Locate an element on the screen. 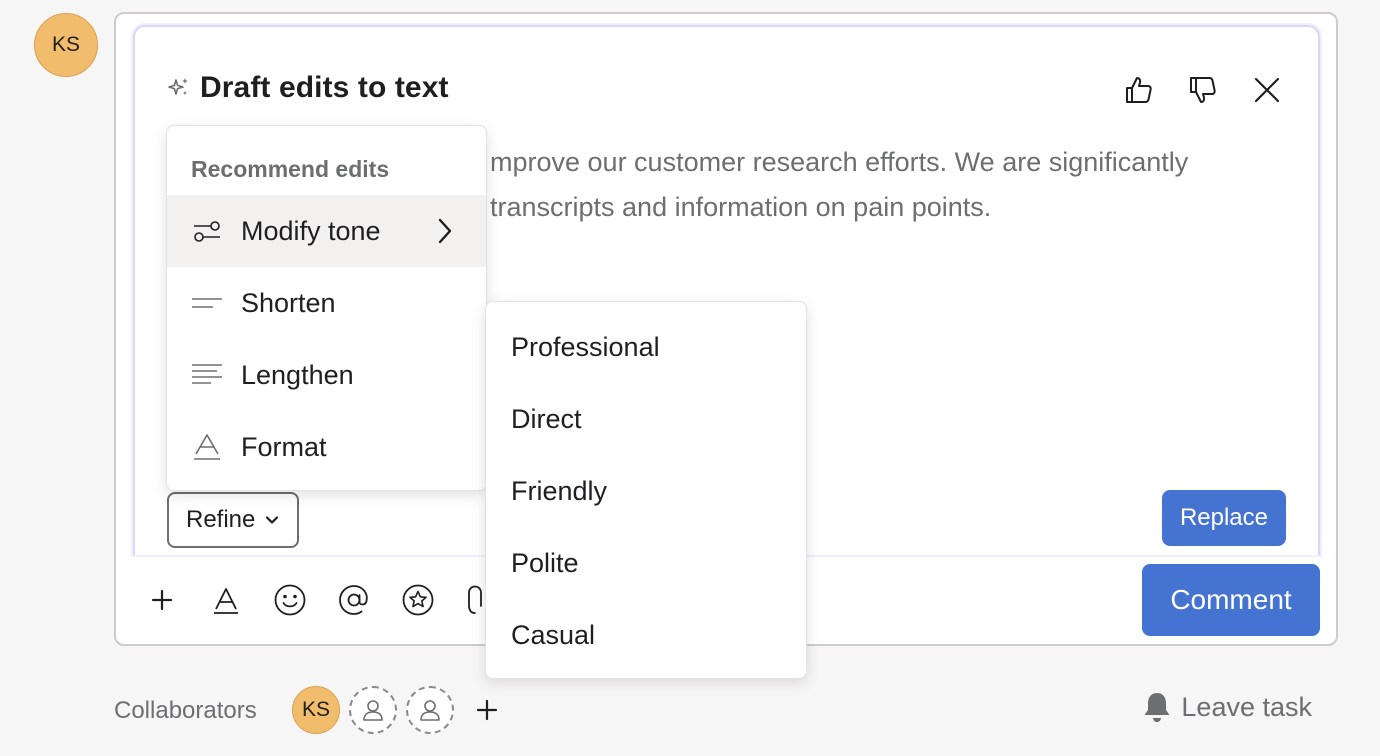 Image resolution: width=1380 pixels, height=756 pixels. thumbs-up-icon is located at coordinates (1139, 90).